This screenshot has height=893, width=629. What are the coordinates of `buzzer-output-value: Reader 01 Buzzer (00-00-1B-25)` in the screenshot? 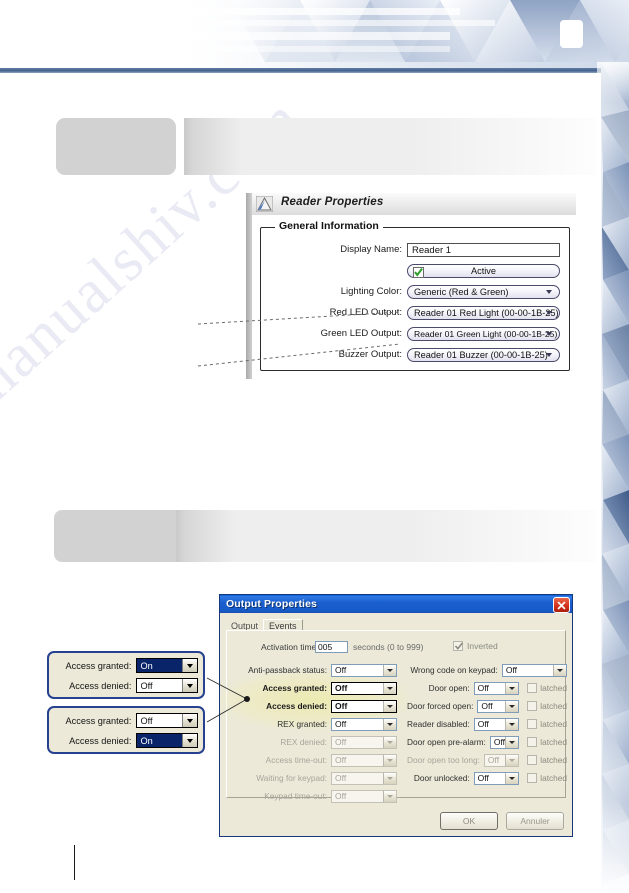 It's located at (481, 354).